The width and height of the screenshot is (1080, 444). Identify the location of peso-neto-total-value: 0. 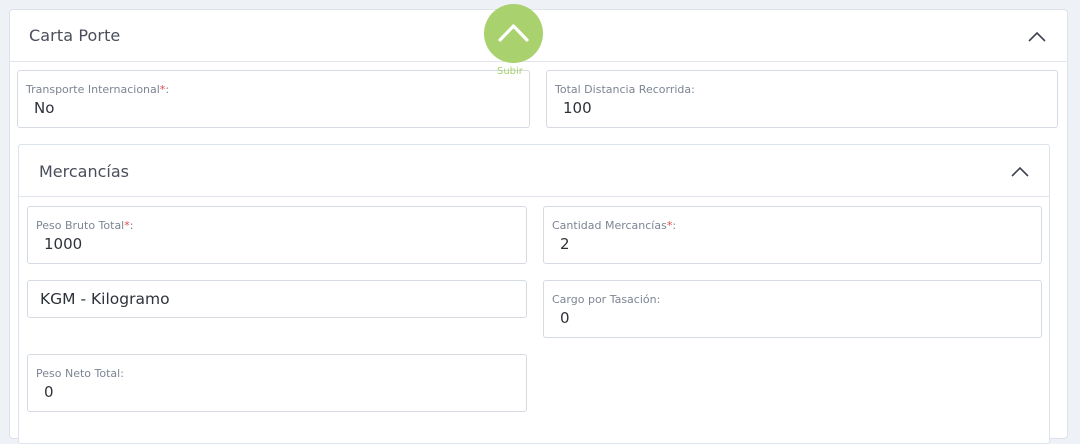
(49, 392).